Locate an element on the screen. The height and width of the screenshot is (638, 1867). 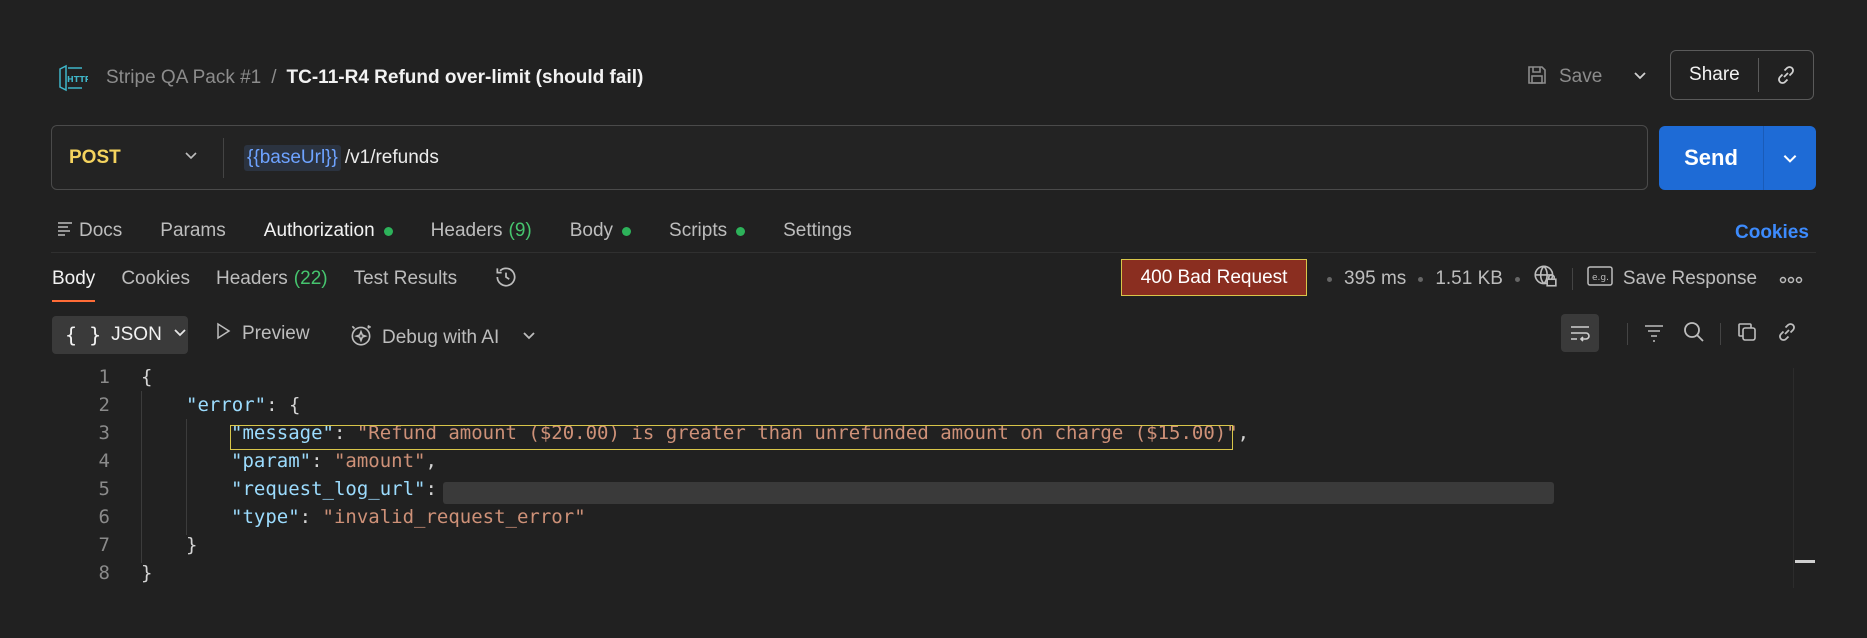
tab-label: Authorization is located at coordinates (319, 230).